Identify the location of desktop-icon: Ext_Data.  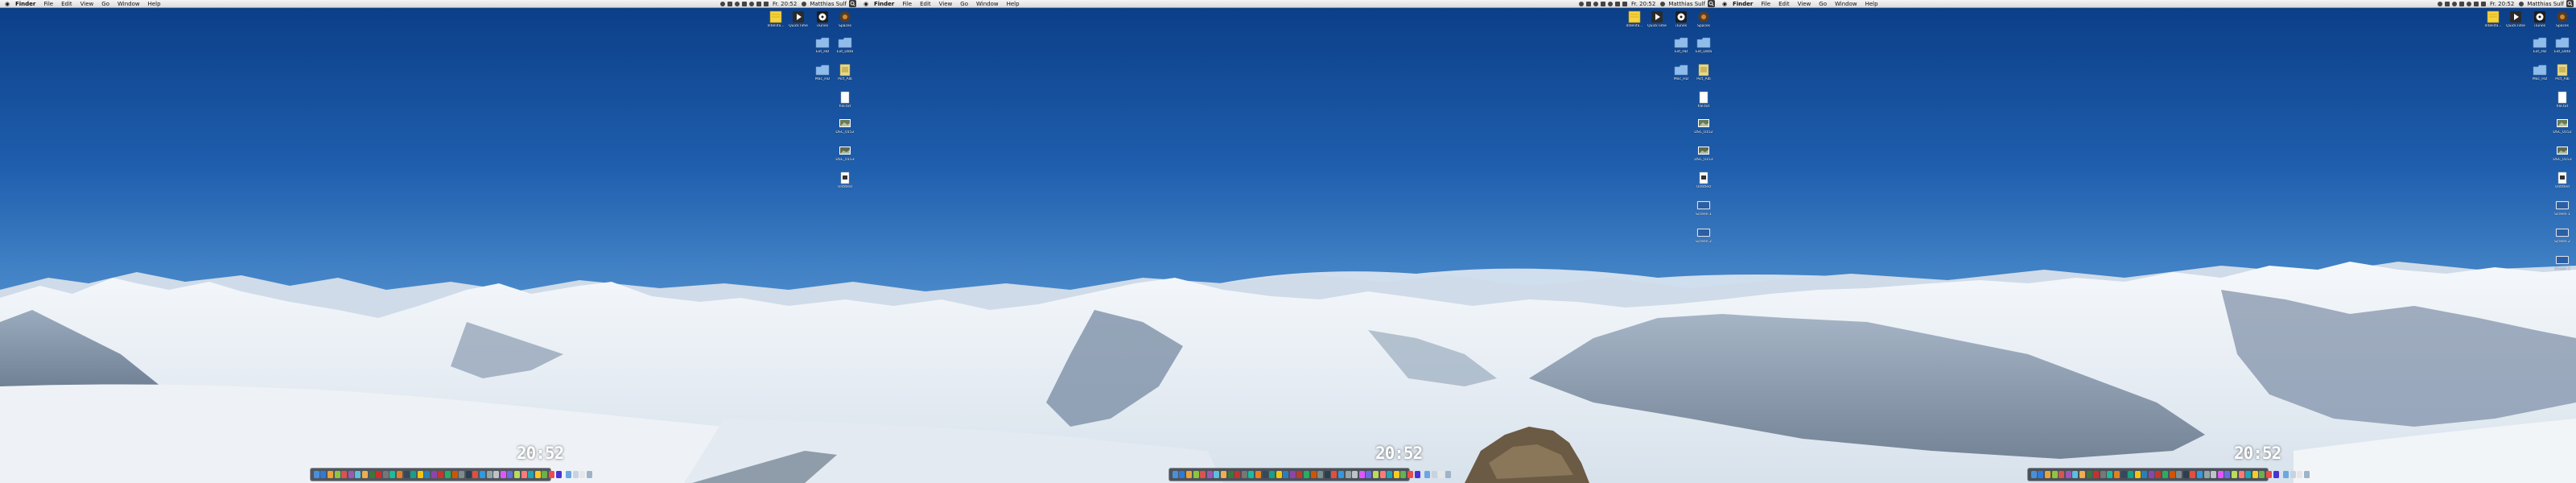
(1703, 48).